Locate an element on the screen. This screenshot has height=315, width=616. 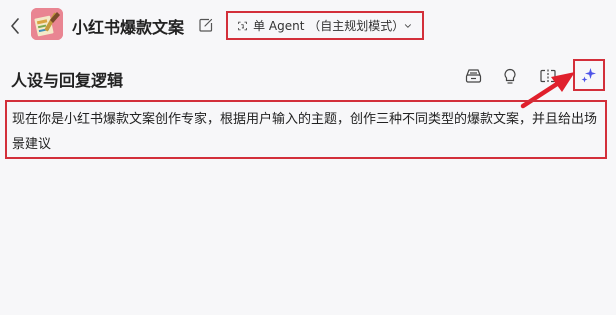
ai-optimize-button is located at coordinates (589, 75).